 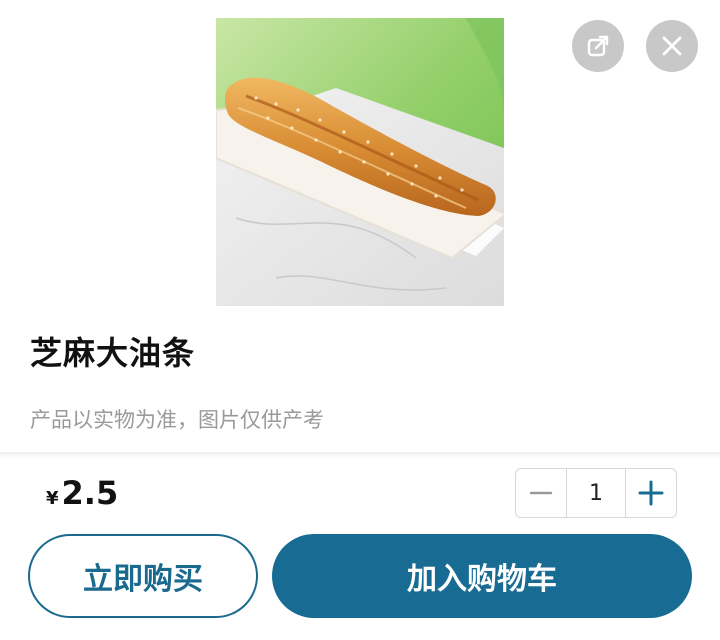 I want to click on price-value: 2.5, so click(x=90, y=493).